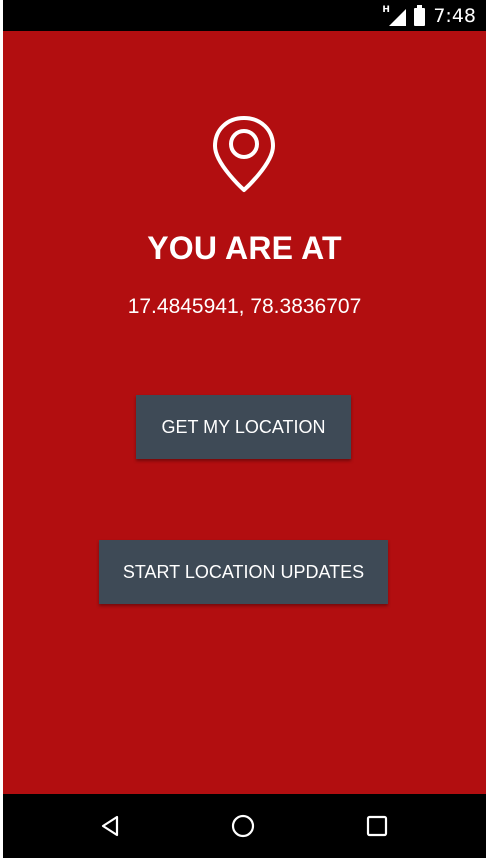 The height and width of the screenshot is (862, 489). What do you see at coordinates (244, 248) in the screenshot?
I see `location-heading: YOU ARE AT` at bounding box center [244, 248].